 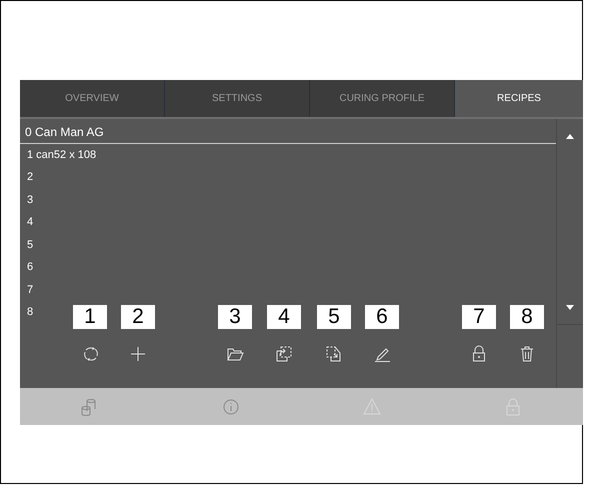 What do you see at coordinates (28, 177) in the screenshot?
I see `recipe-row: 2` at bounding box center [28, 177].